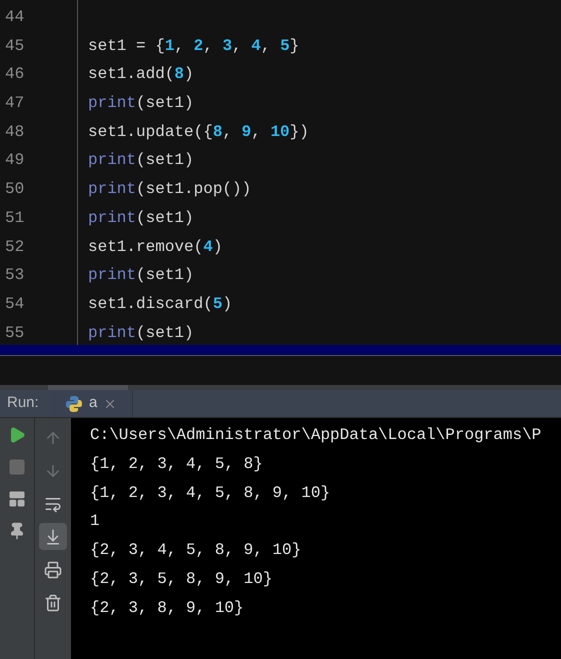  Describe the element at coordinates (176, 463) in the screenshot. I see `console-output-line: {1, 2, 3, 4, 5, 8}` at that location.